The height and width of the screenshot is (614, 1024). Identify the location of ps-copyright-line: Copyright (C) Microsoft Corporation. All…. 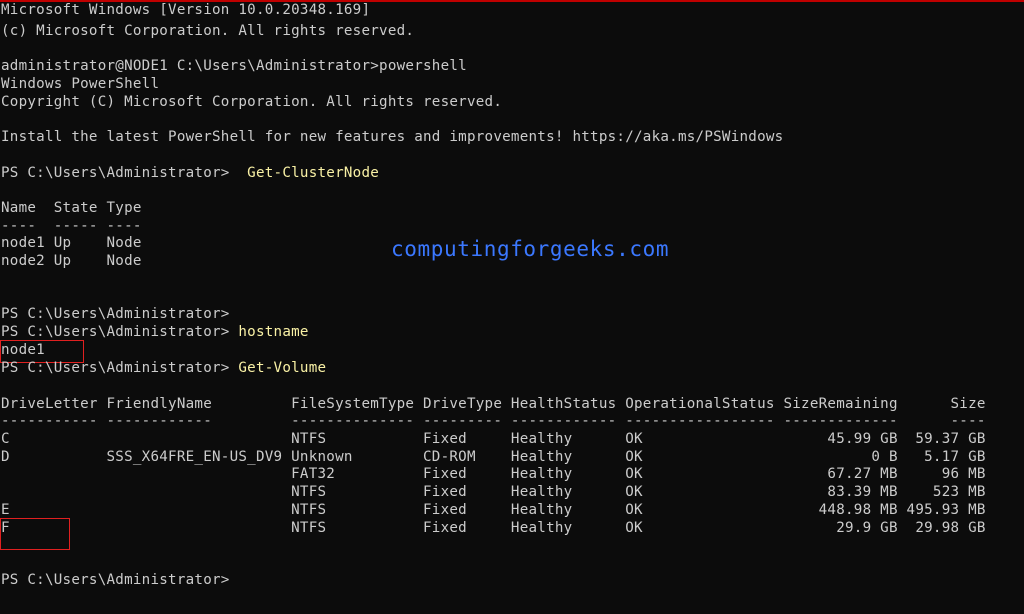
(252, 102).